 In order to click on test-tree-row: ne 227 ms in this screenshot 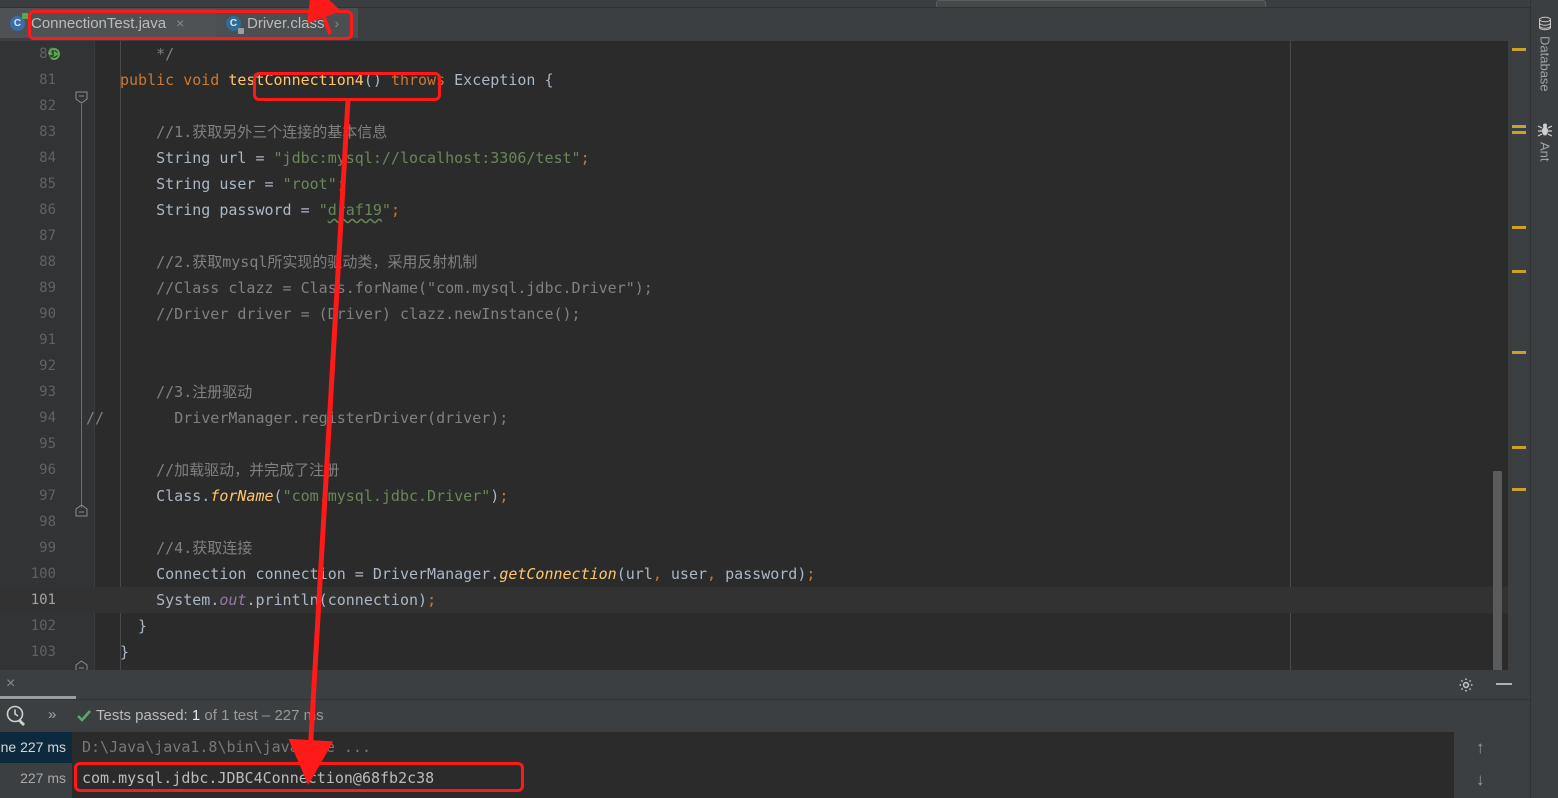, I will do `click(36, 747)`.